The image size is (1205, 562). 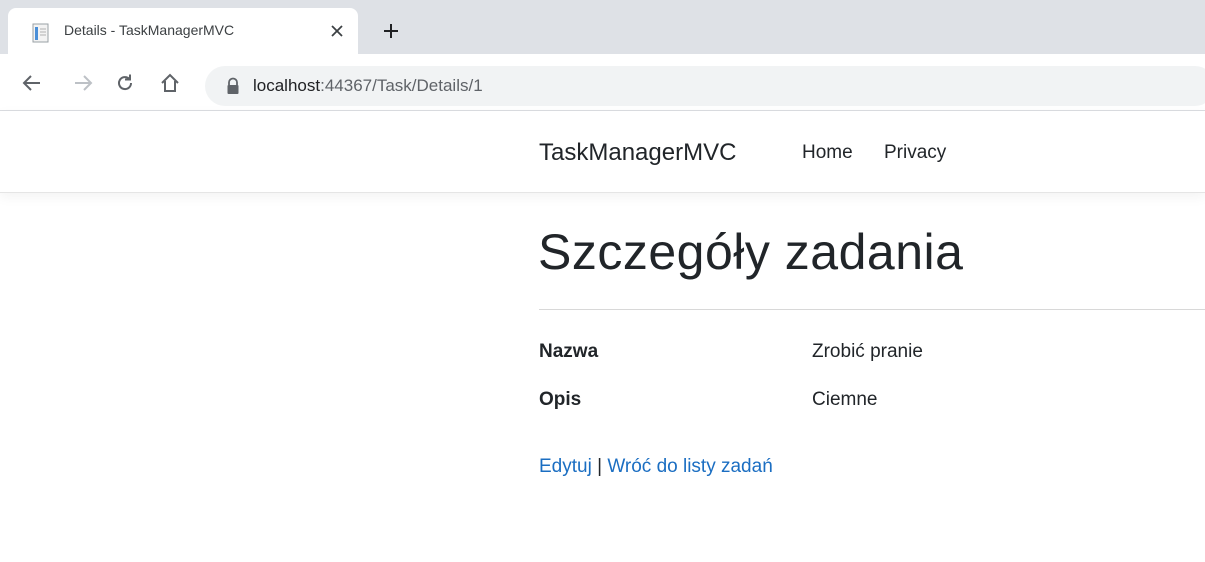 What do you see at coordinates (40, 33) in the screenshot?
I see `document-icon` at bounding box center [40, 33].